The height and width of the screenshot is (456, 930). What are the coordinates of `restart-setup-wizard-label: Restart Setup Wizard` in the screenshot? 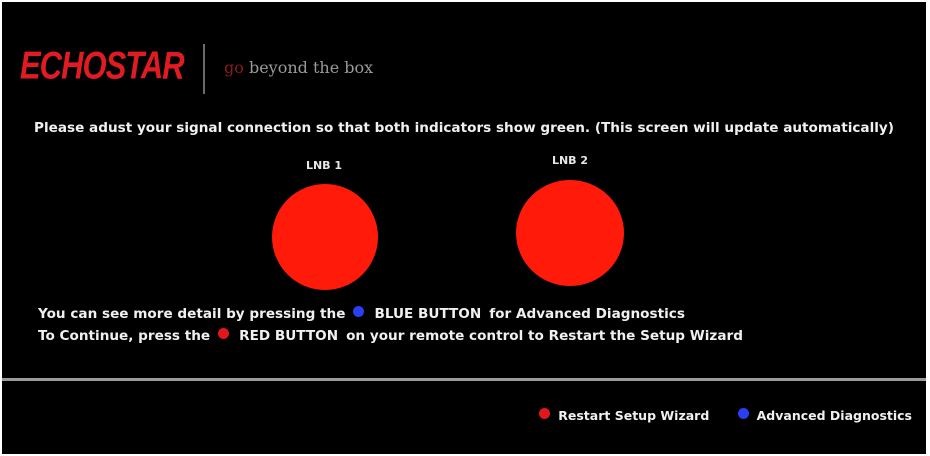 It's located at (634, 415).